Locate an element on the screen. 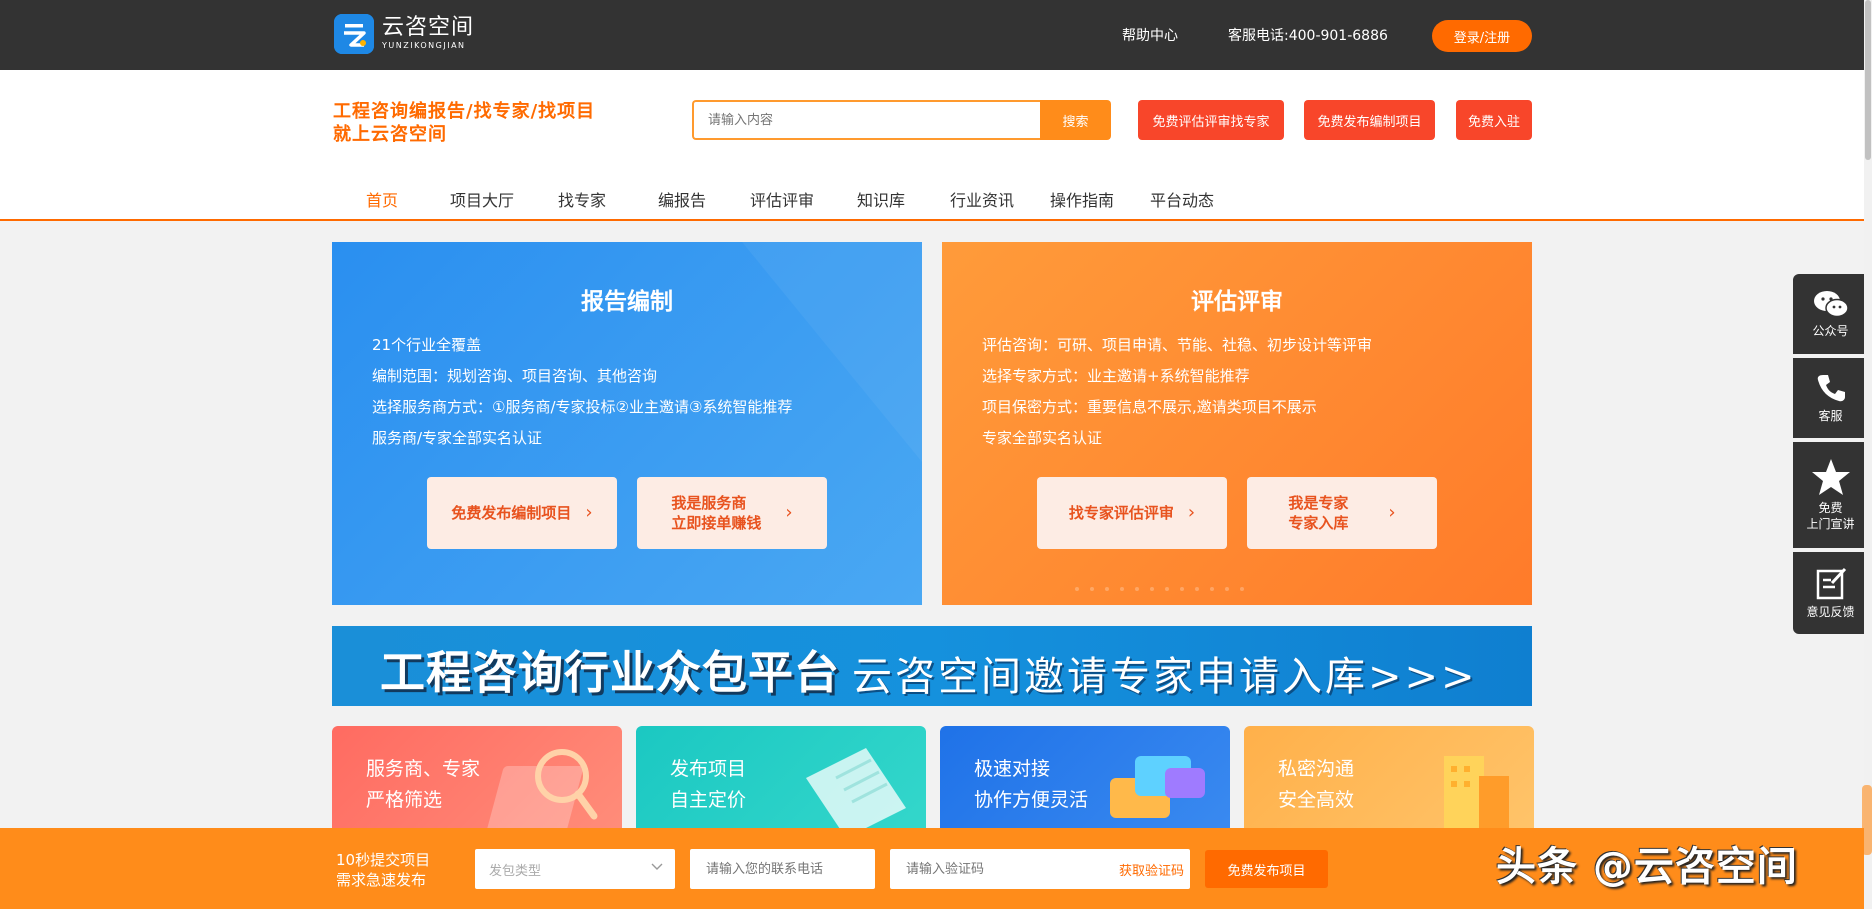  feature-tile-pricing: 发布项目 自主定价 is located at coordinates (781, 781).